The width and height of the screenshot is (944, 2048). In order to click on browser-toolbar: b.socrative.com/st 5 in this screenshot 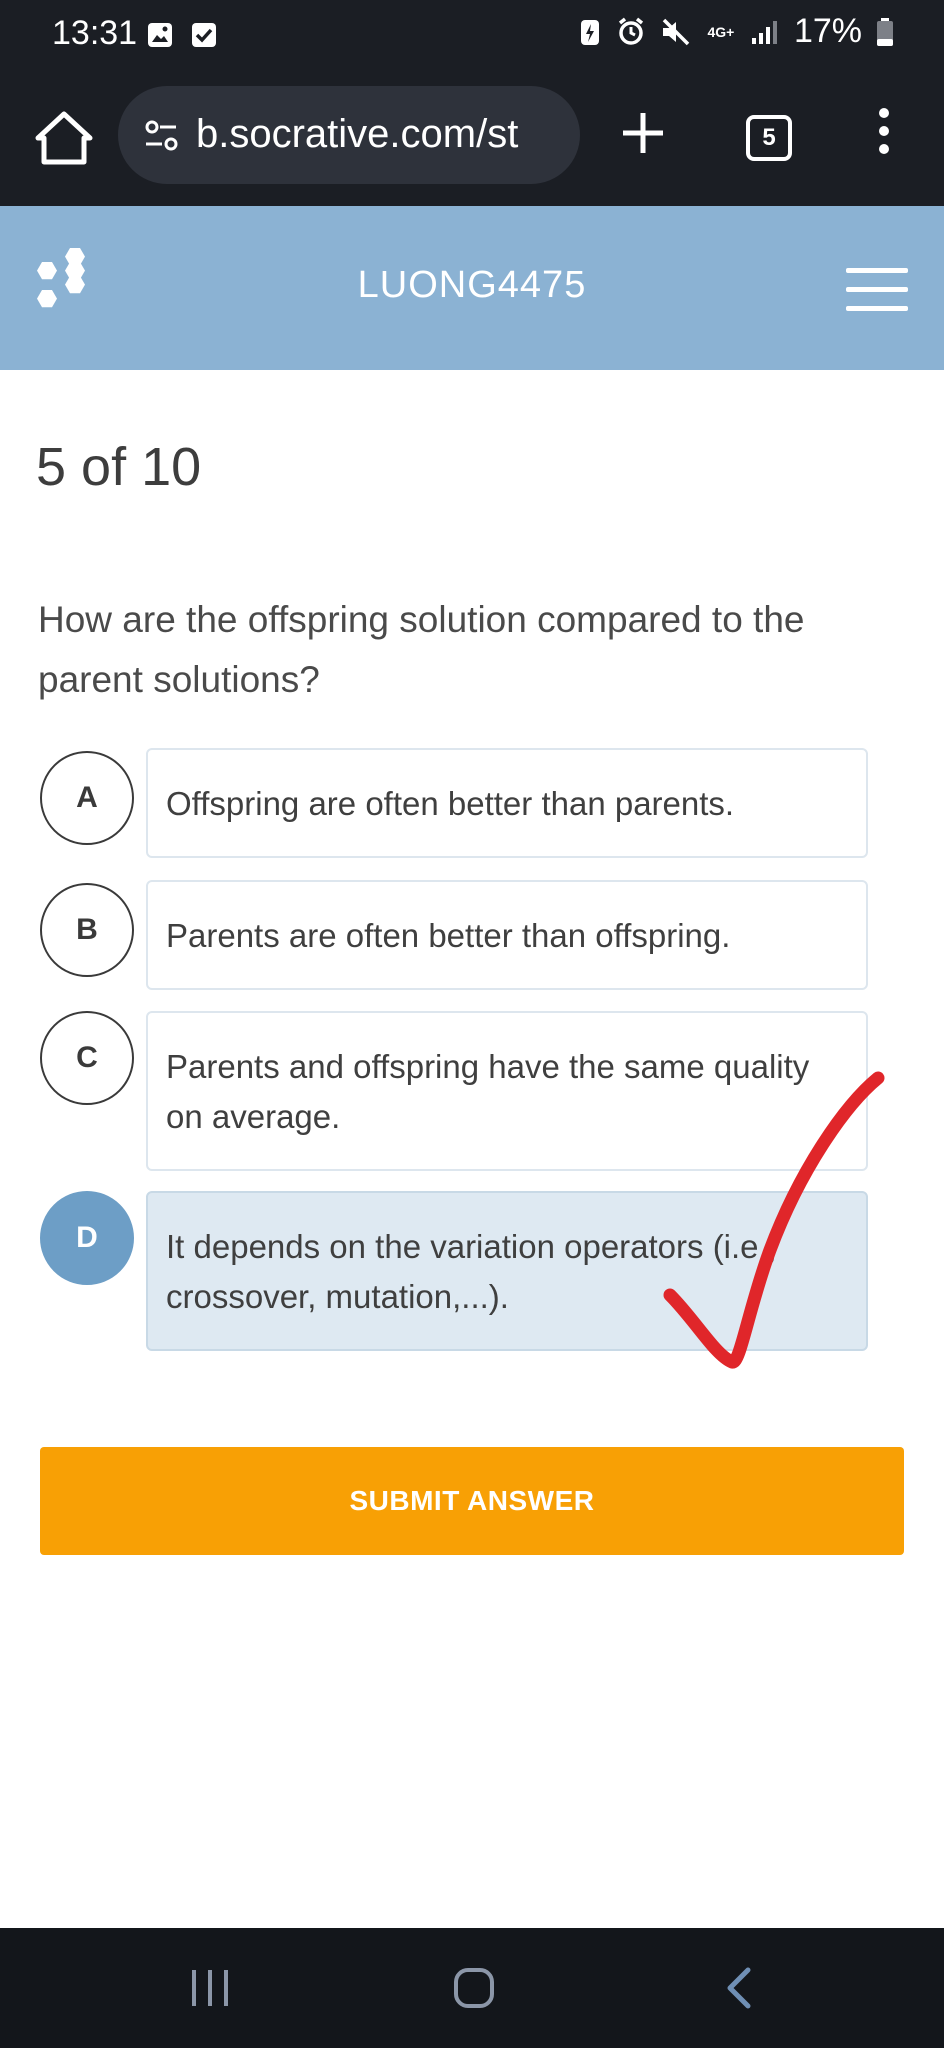, I will do `click(472, 141)`.